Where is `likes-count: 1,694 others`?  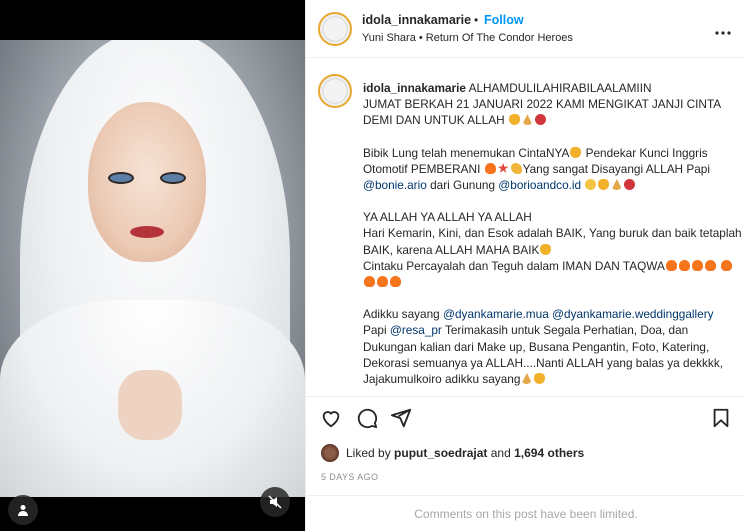
likes-count: 1,694 others is located at coordinates (549, 453).